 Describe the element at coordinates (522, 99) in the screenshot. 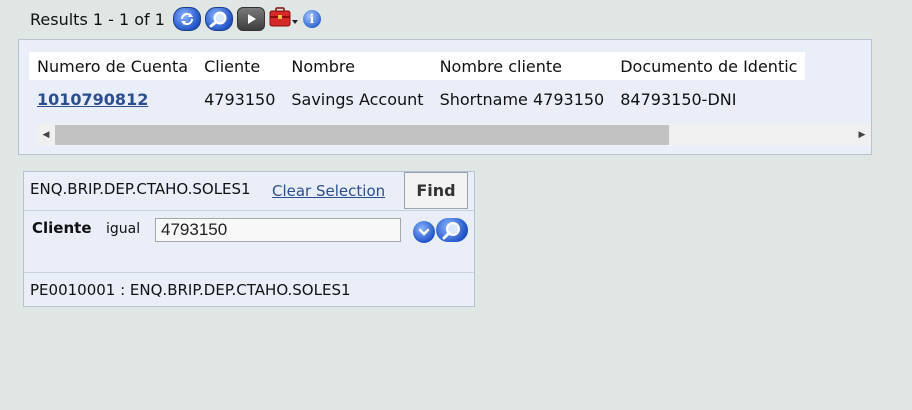

I see `cell-client-name: Shortname 4793150` at that location.